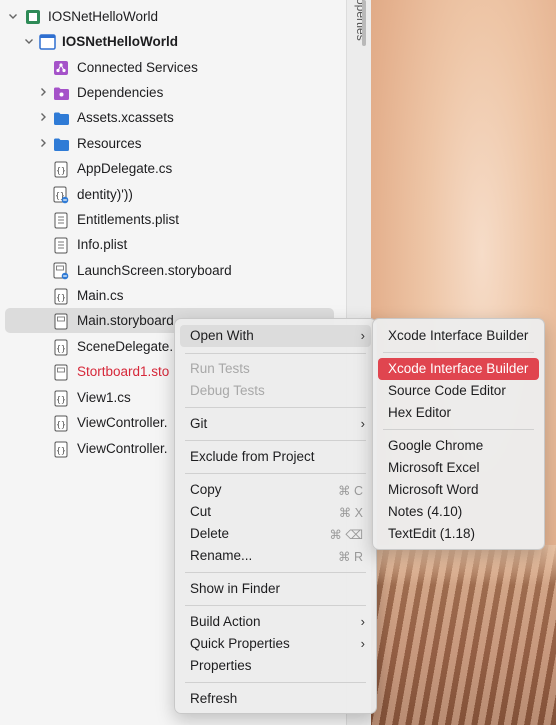 This screenshot has width=556, height=725. Describe the element at coordinates (102, 244) in the screenshot. I see `tree-item-label: Info.plist` at that location.